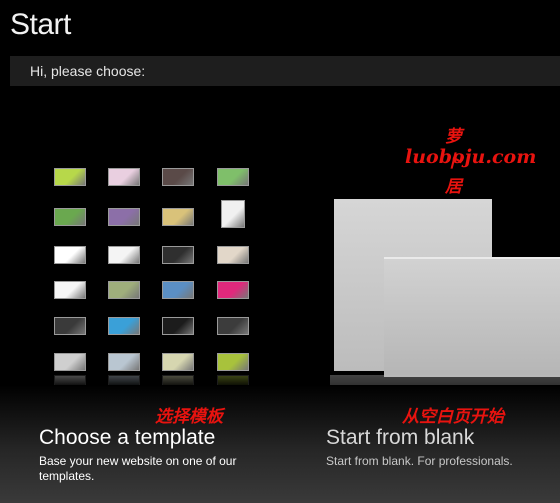 The width and height of the screenshot is (560, 503). What do you see at coordinates (127, 438) in the screenshot?
I see `choose-template-button: Choose a template` at bounding box center [127, 438].